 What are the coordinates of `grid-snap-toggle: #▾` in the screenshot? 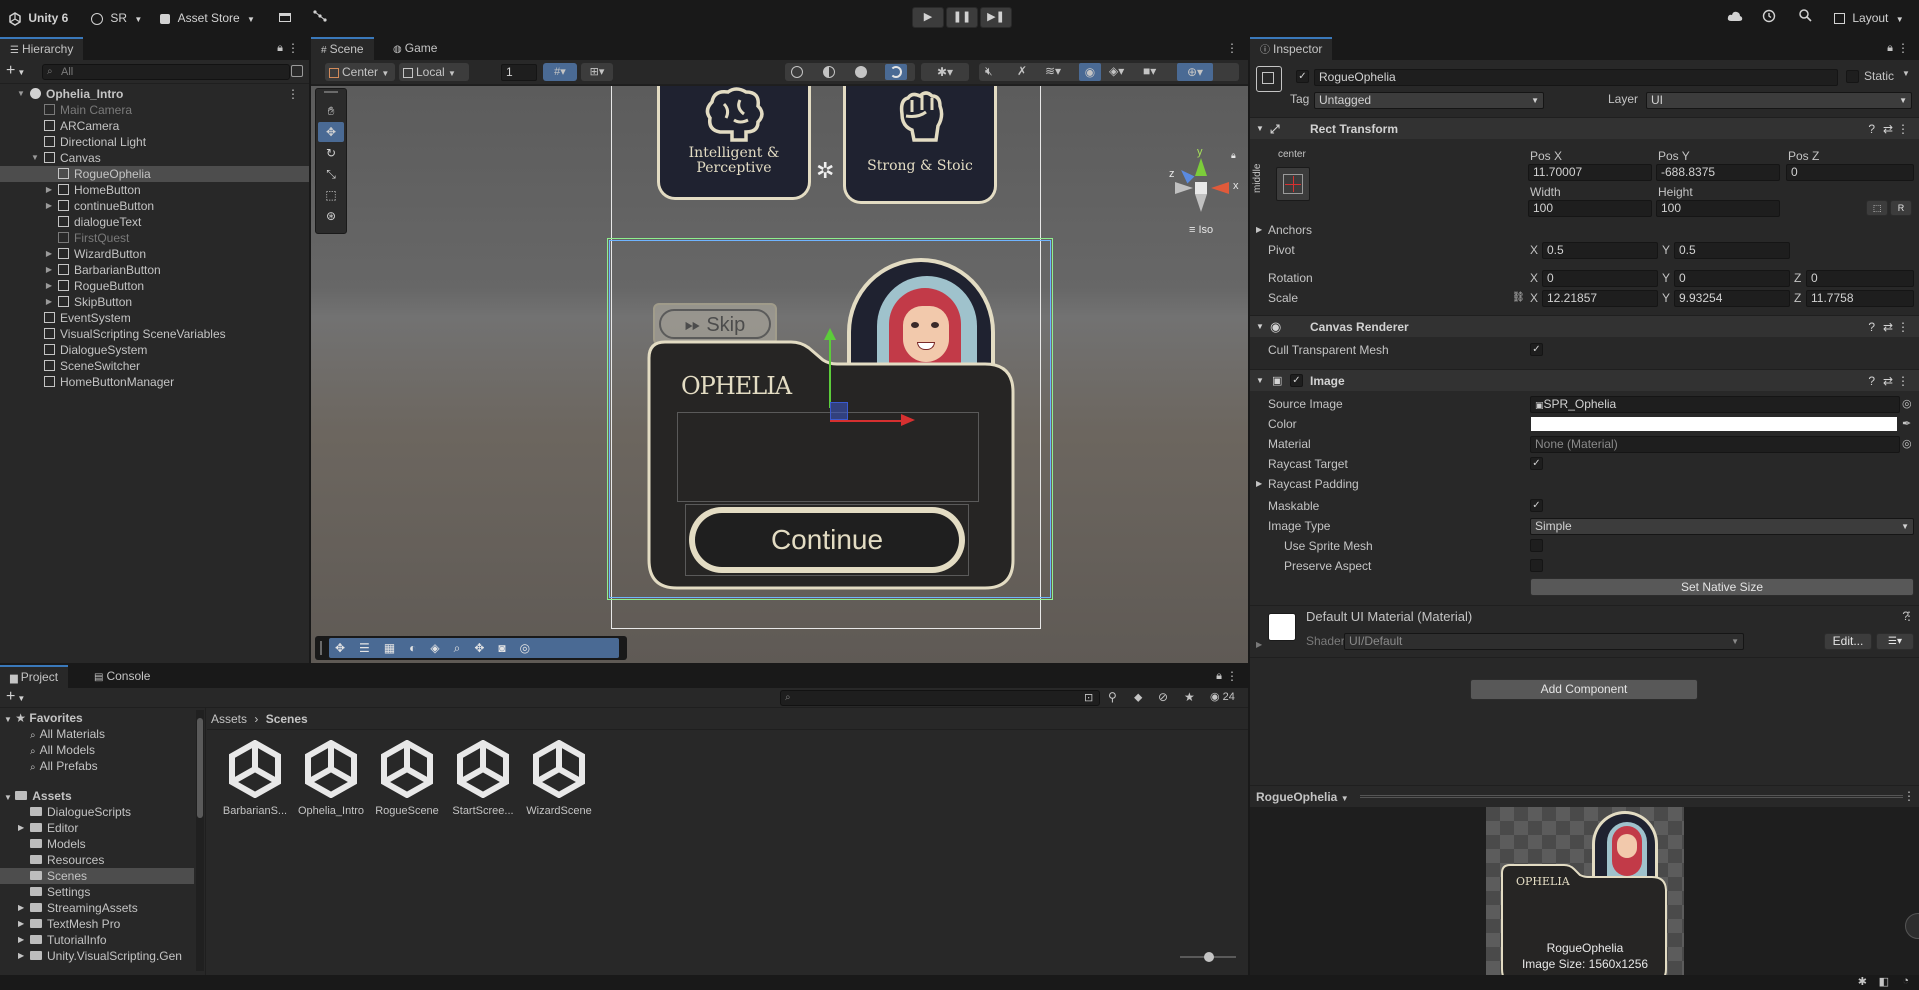 It's located at (560, 72).